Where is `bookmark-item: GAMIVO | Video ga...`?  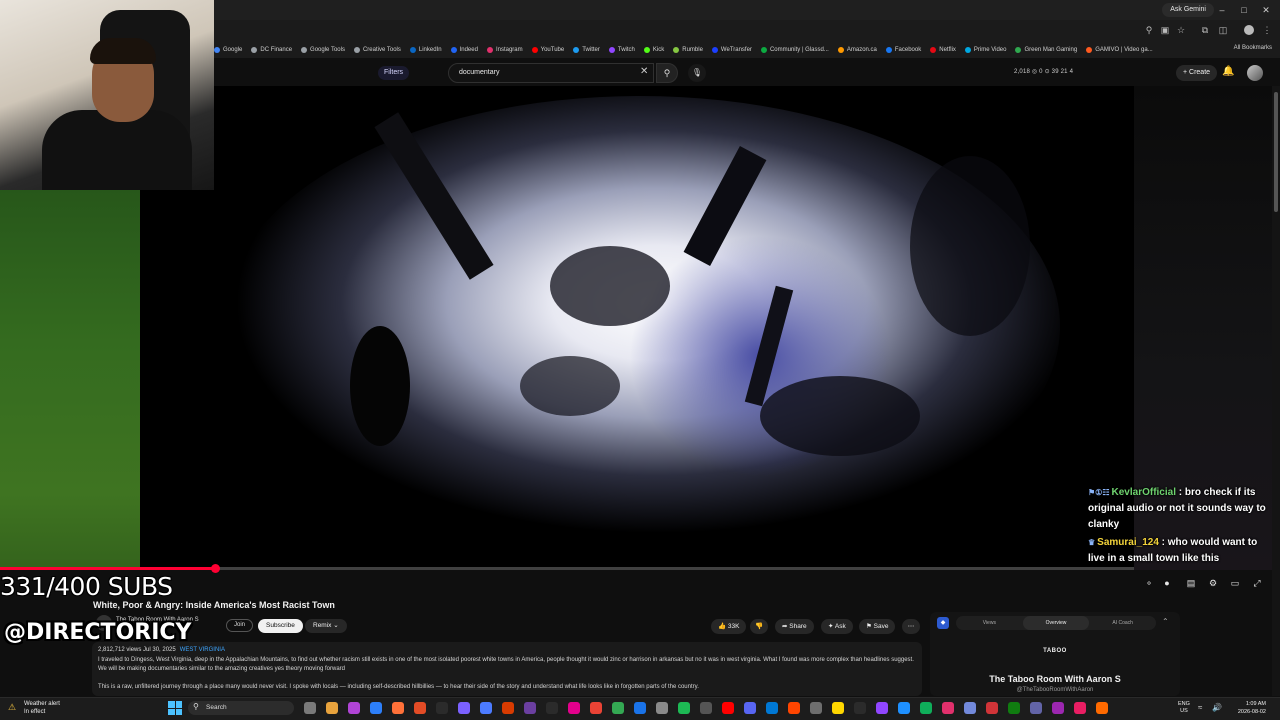
bookmark-item: GAMIVO | Video ga... is located at coordinates (1119, 50).